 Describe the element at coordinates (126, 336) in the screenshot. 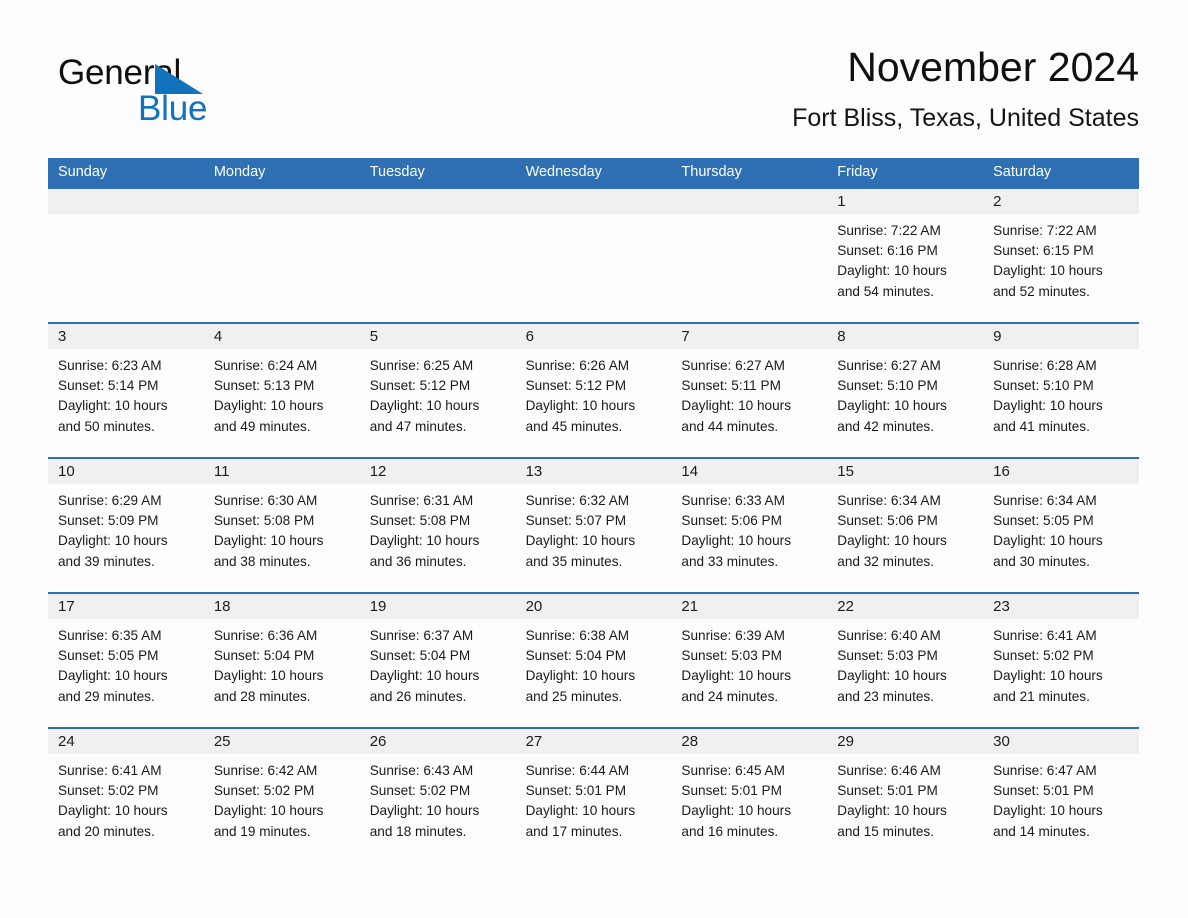

I see `day-number: 3` at that location.